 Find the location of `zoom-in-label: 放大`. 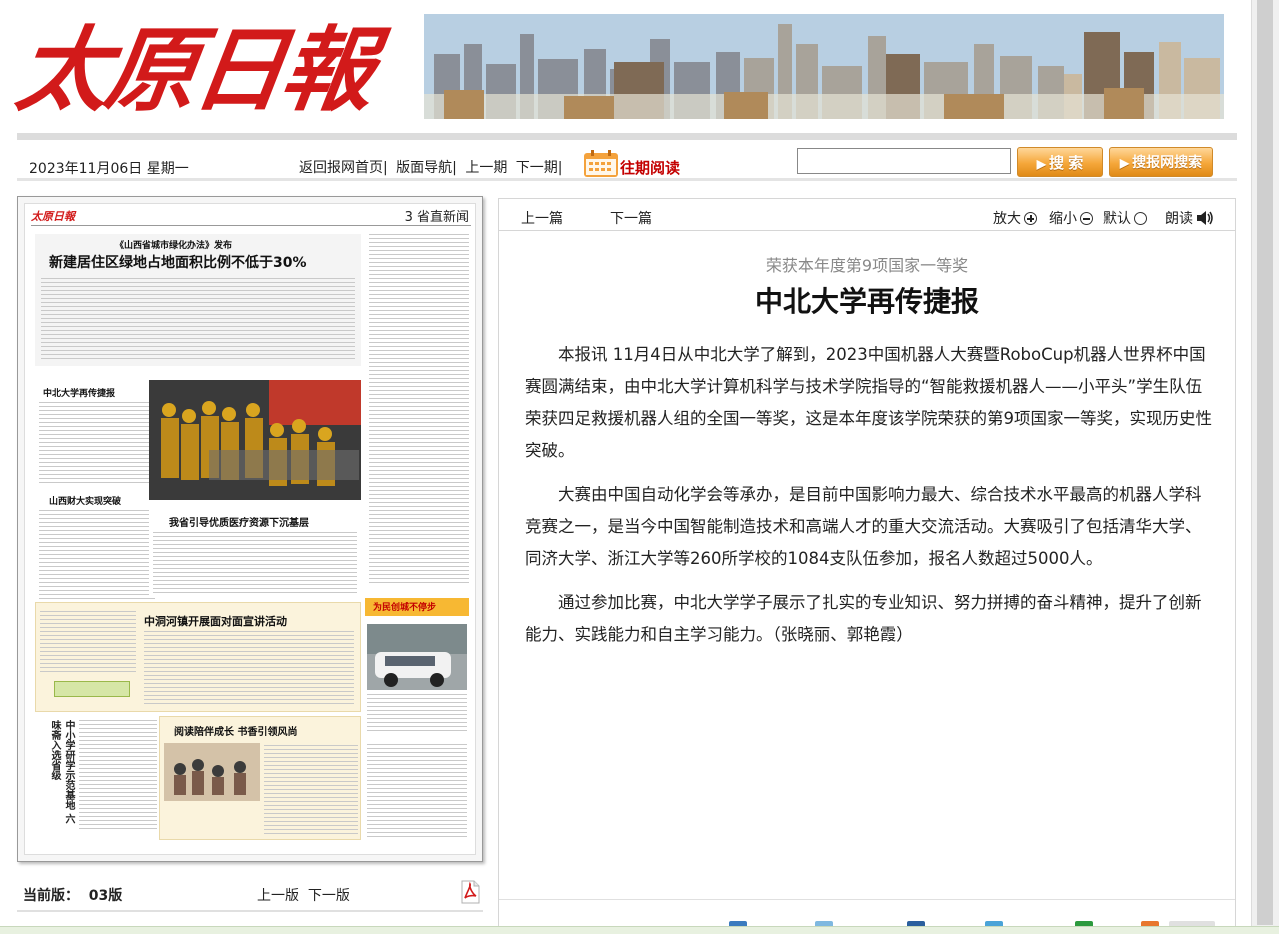

zoom-in-label: 放大 is located at coordinates (1007, 219).